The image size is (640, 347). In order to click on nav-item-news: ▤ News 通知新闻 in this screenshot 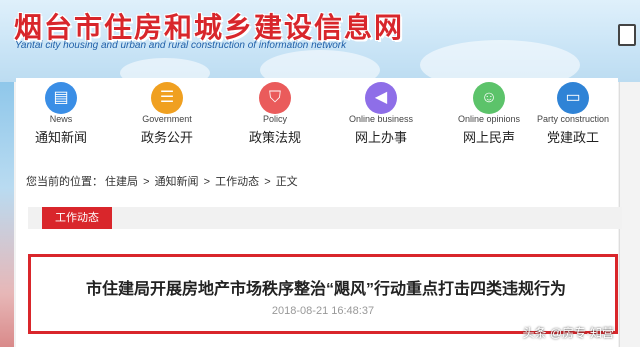, I will do `click(61, 117)`.